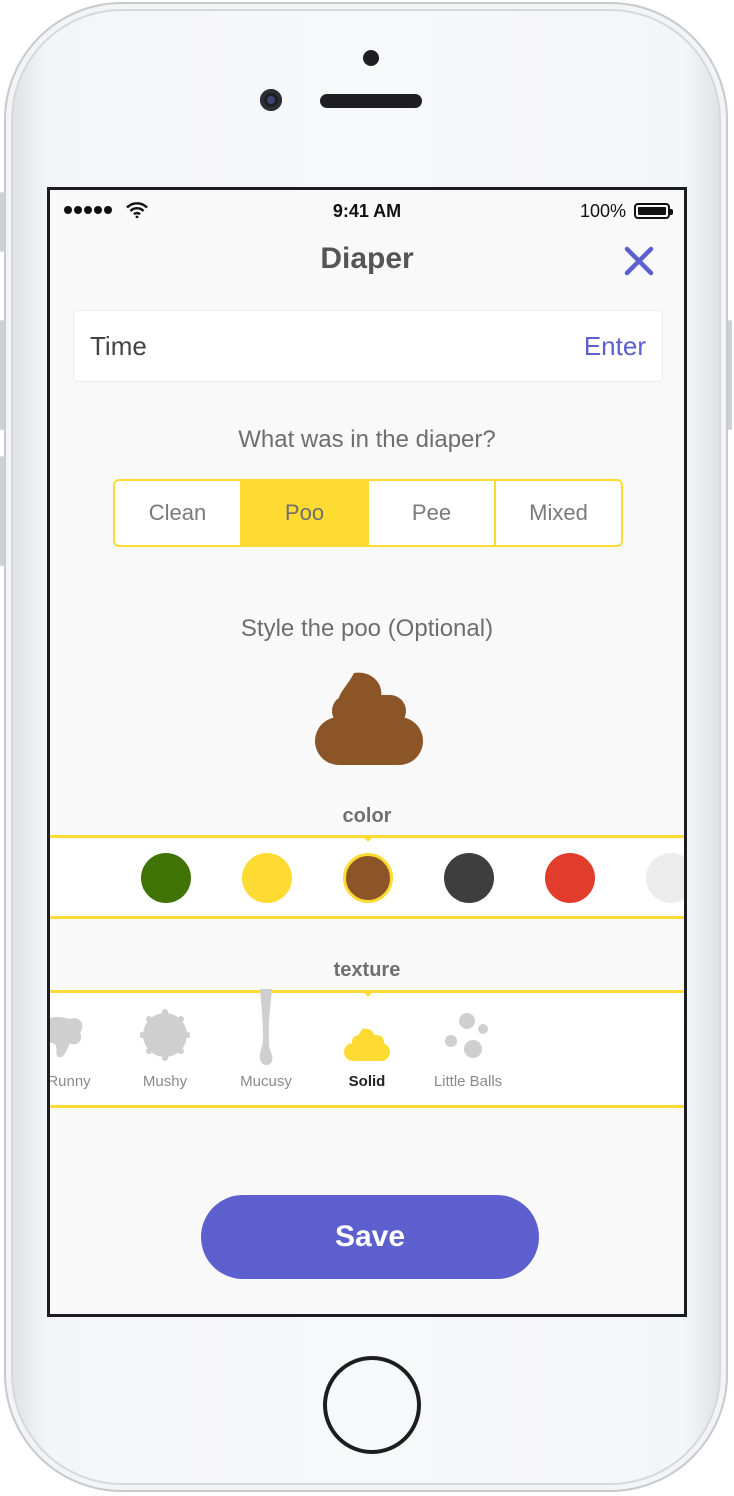  Describe the element at coordinates (615, 346) in the screenshot. I see `time-enter-button: Enter` at that location.